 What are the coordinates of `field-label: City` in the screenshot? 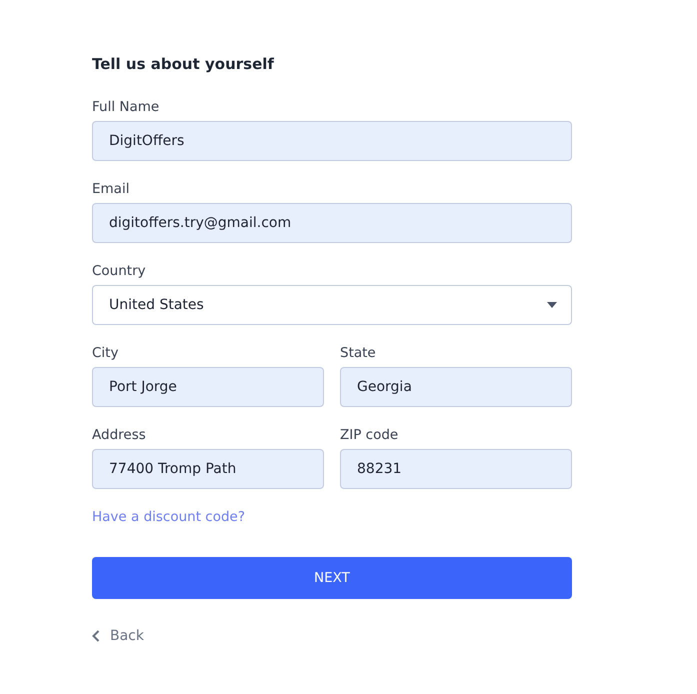 It's located at (106, 353).